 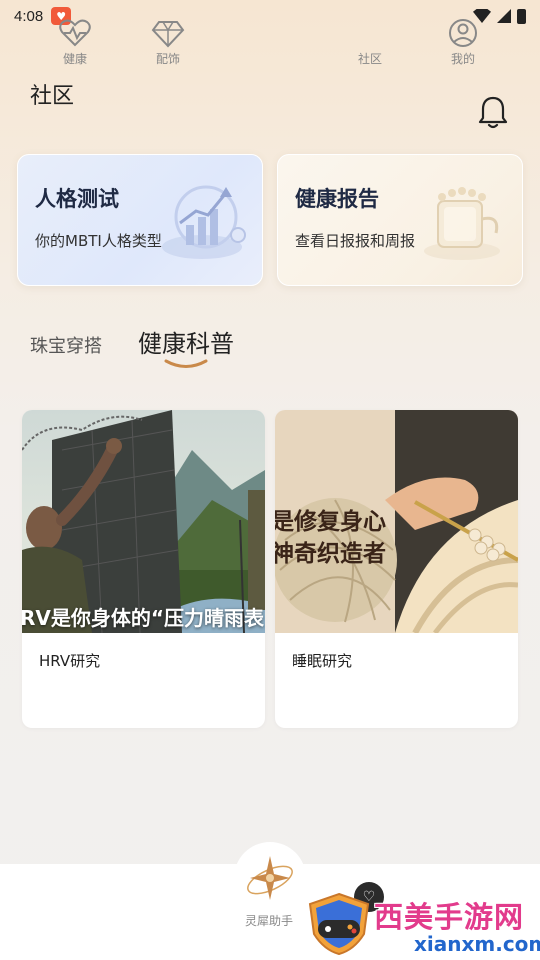 I want to click on watermark: 西美手游网 xianxm.com, so click(x=420, y=925).